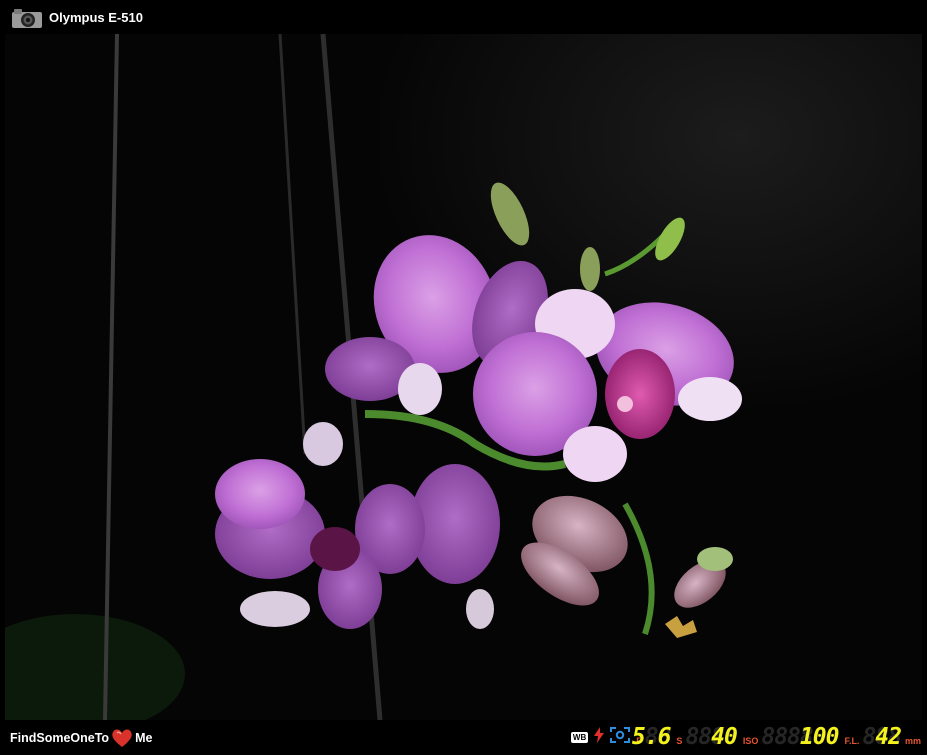 The image size is (927, 755). I want to click on shutter-label: S, so click(679, 741).